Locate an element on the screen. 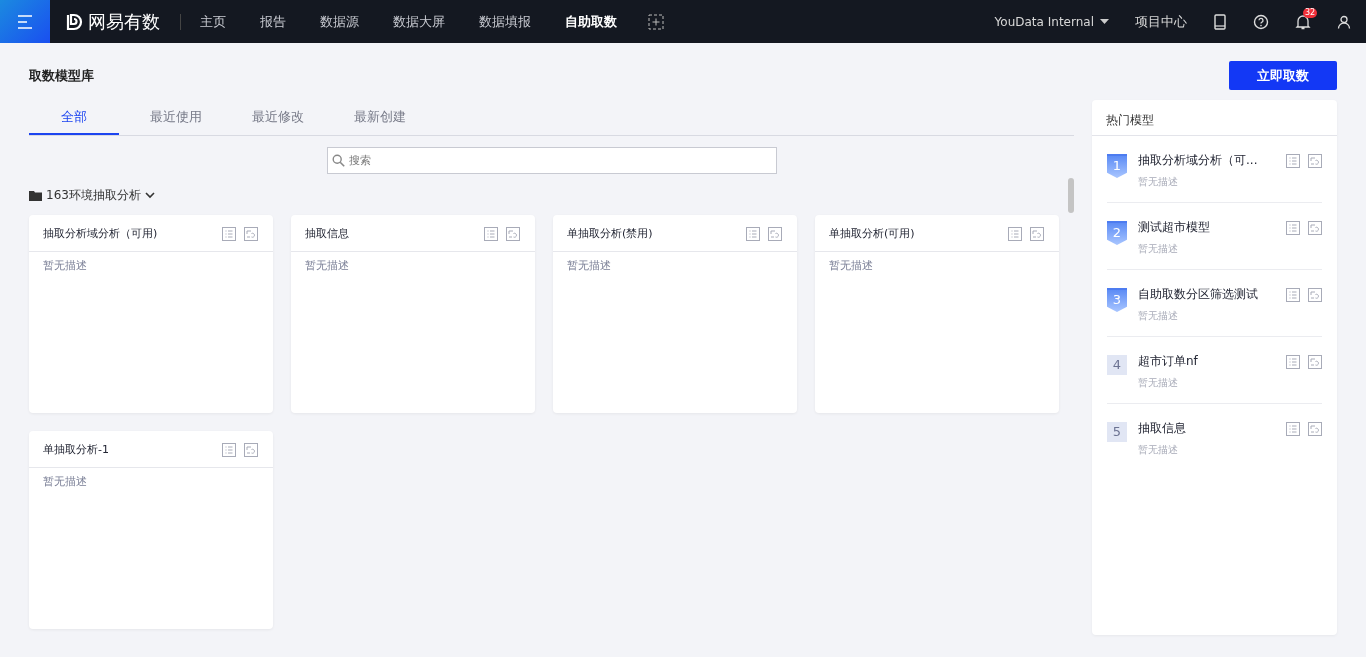  model-name: 单抽取分析-1 is located at coordinates (76, 449).